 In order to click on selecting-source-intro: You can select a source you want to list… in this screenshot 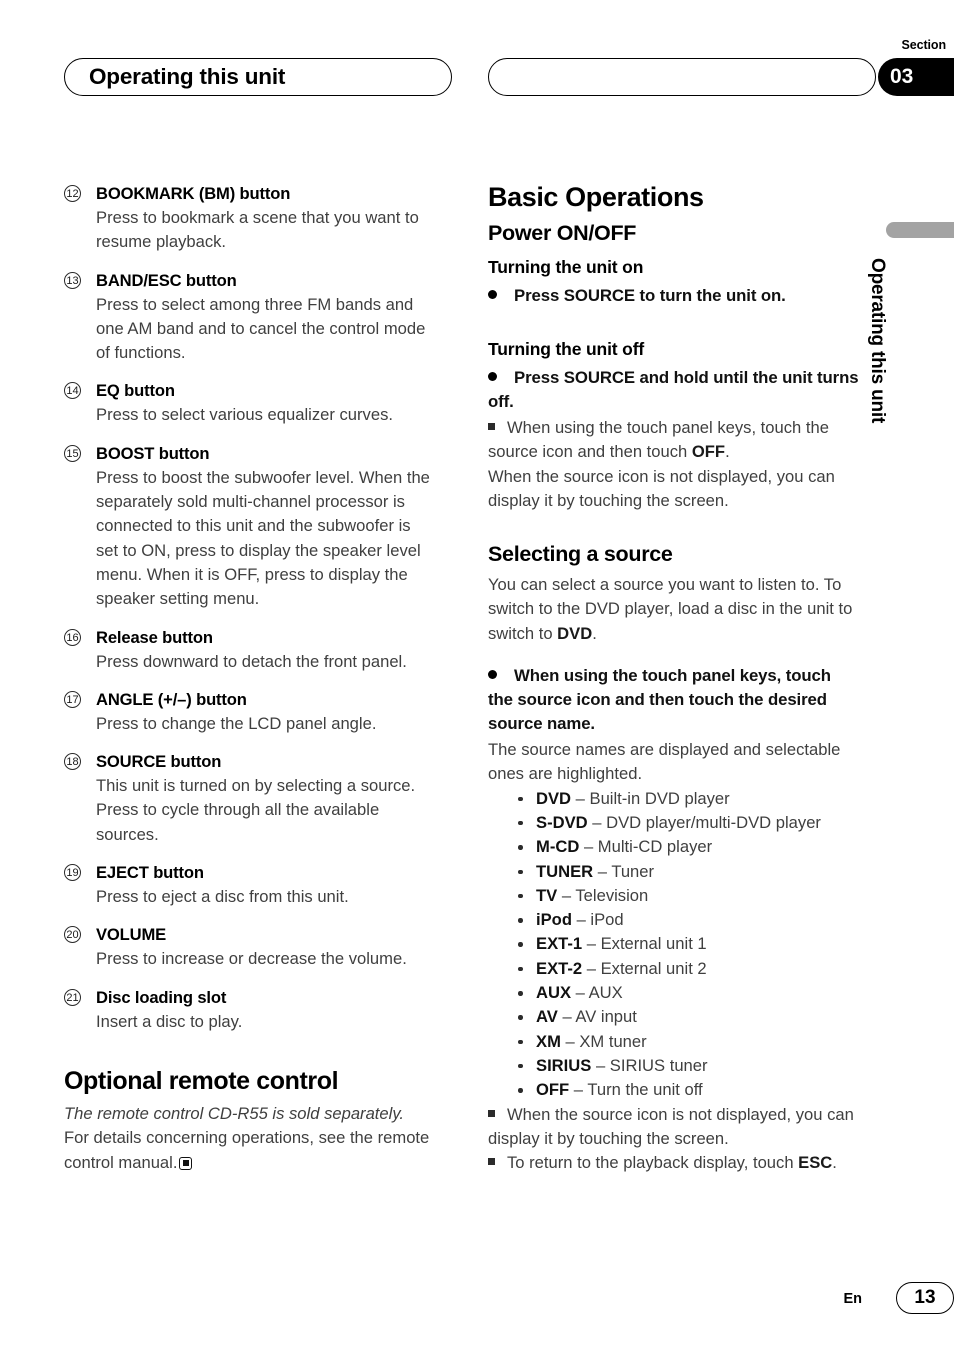, I will do `click(674, 609)`.